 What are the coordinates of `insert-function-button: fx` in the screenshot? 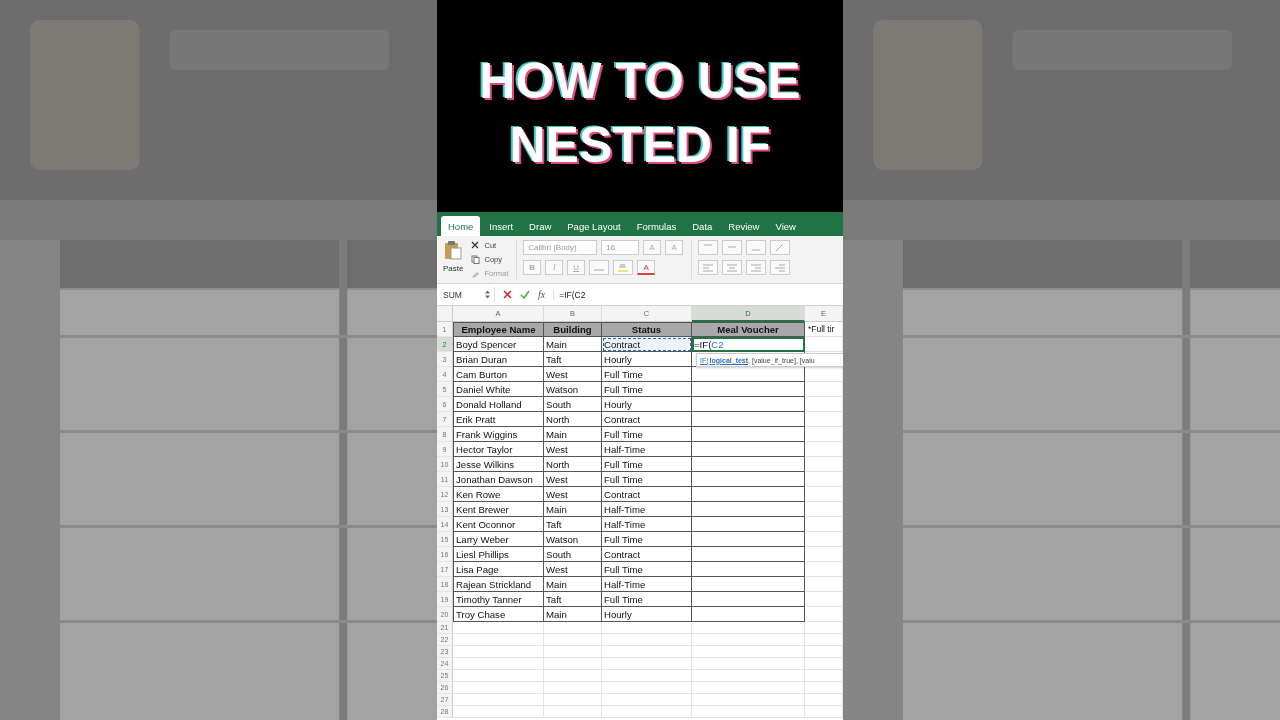 It's located at (542, 294).